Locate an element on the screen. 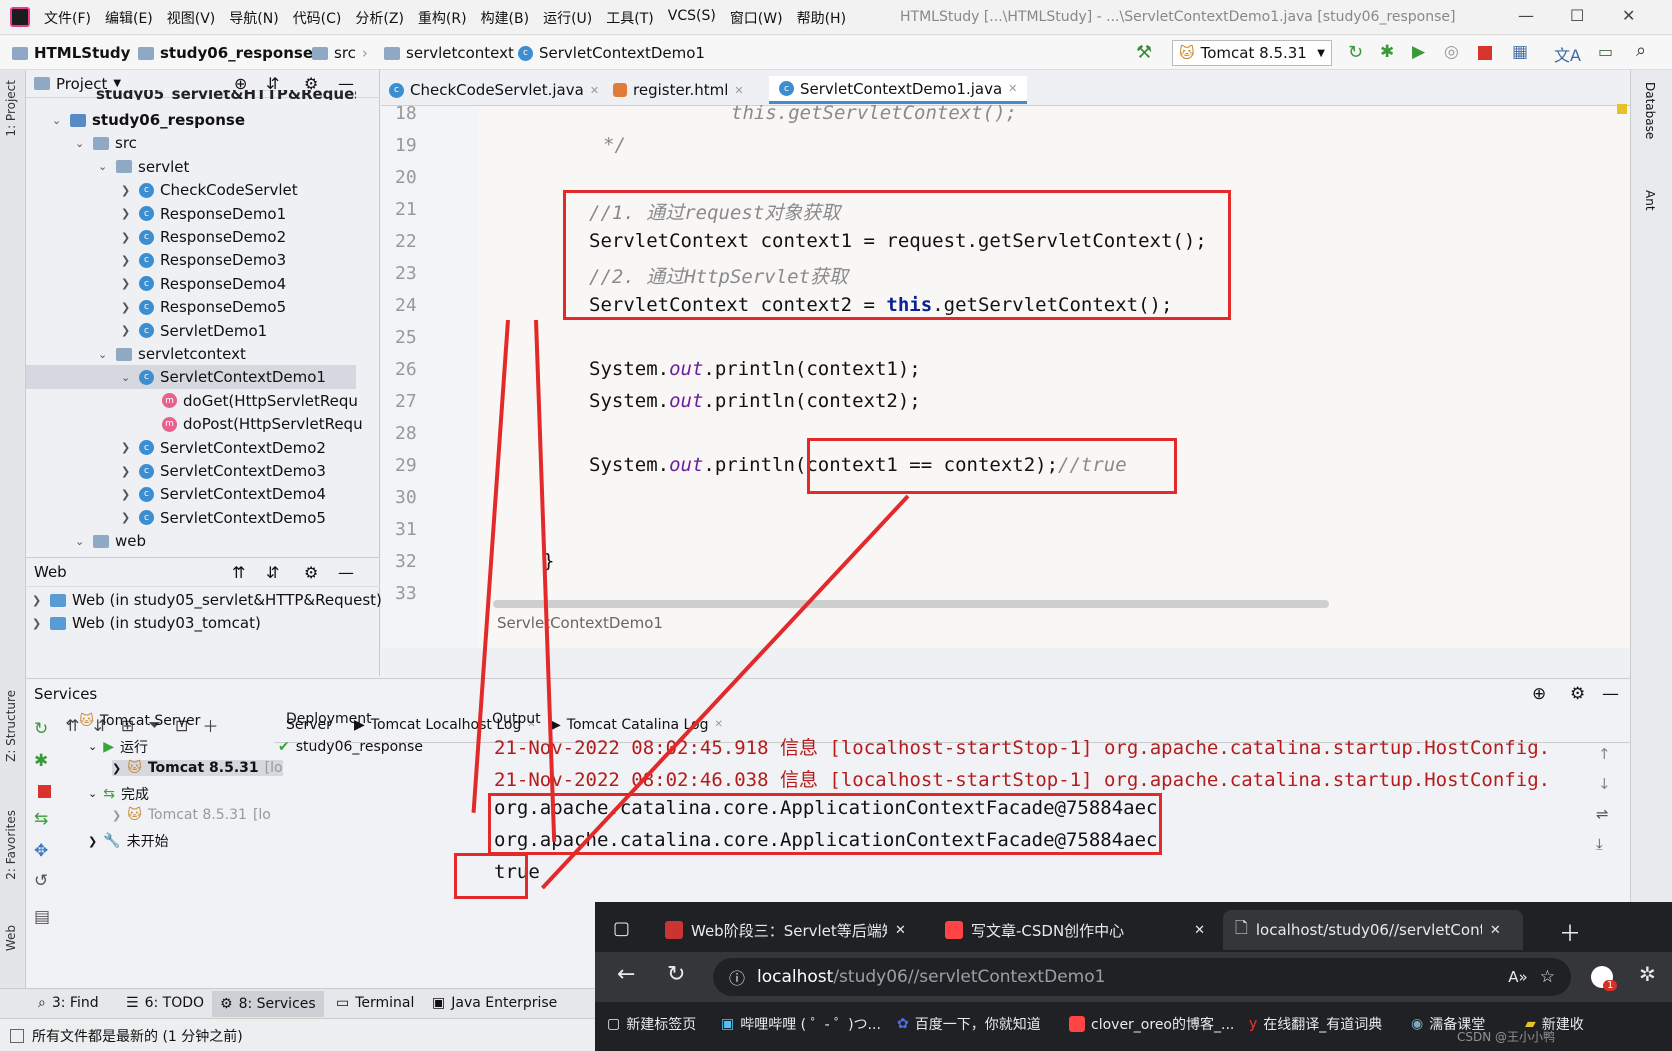  add-icon: ＋ is located at coordinates (210, 725).